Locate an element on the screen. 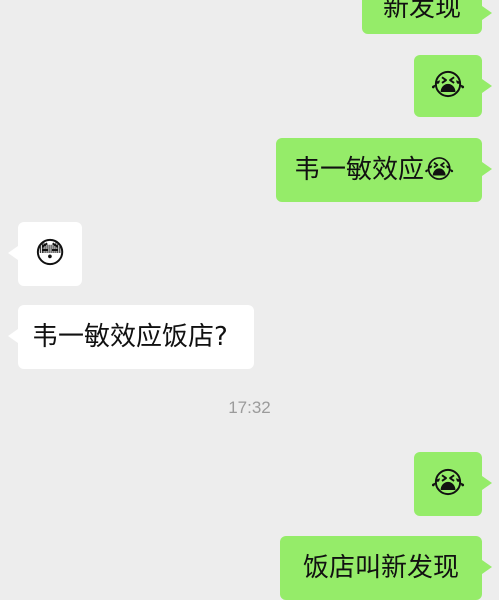 This screenshot has width=499, height=600. message-text: 韦一敏效应 is located at coordinates (359, 170).